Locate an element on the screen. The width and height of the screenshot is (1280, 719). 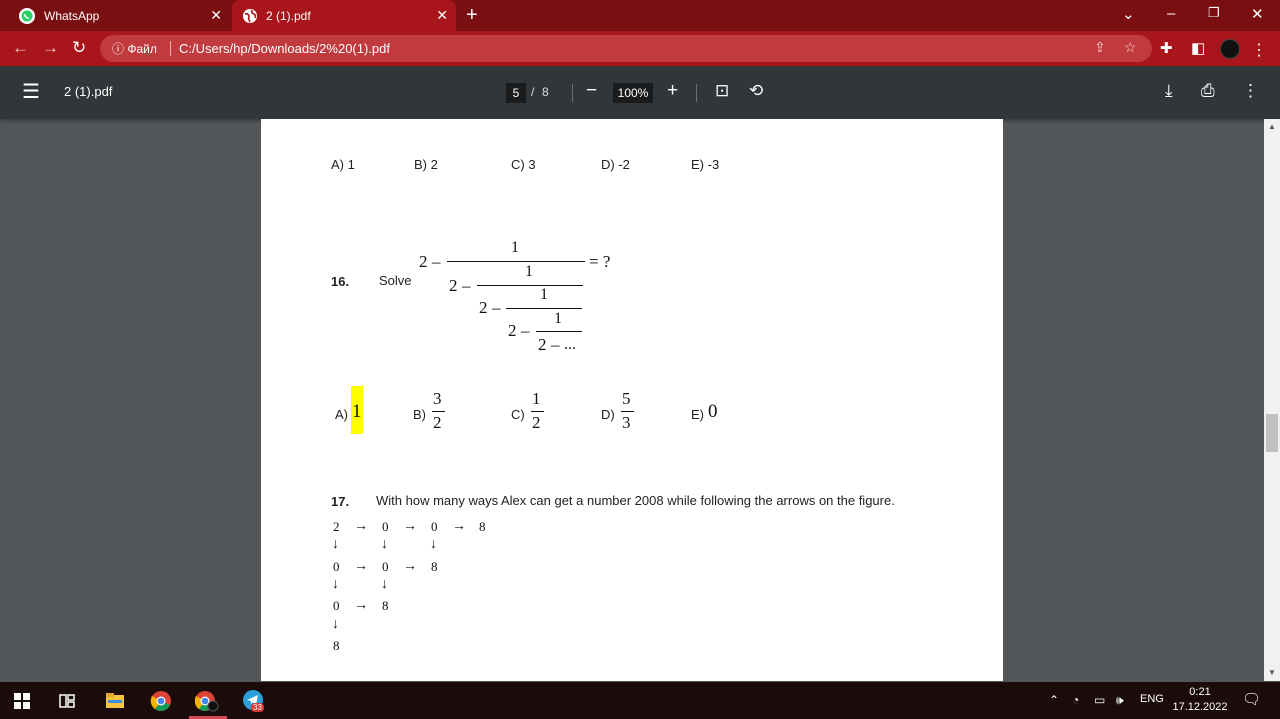
q16-option-c-den: 2 is located at coordinates (536, 422).